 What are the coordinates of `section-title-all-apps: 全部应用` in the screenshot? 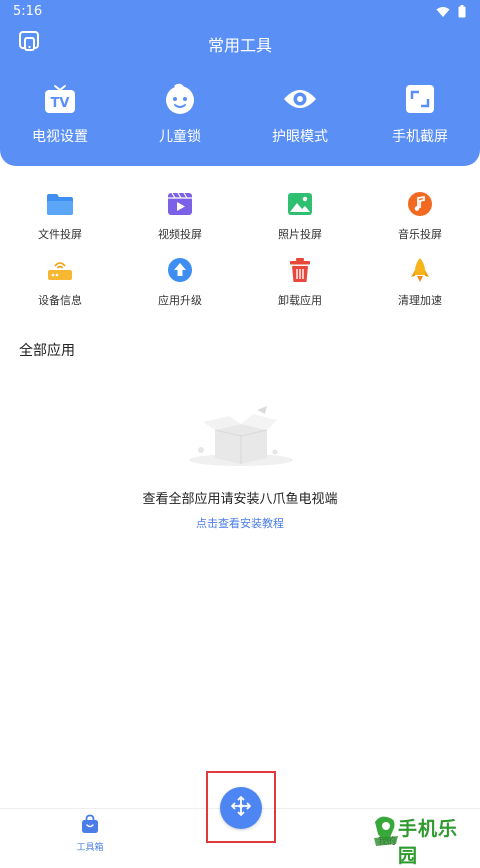 It's located at (47, 351).